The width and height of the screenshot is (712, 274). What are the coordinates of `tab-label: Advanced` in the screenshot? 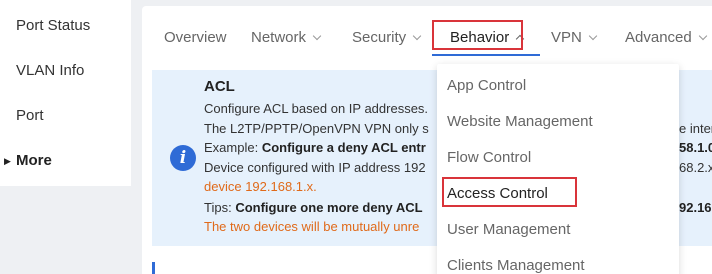 It's located at (658, 37).